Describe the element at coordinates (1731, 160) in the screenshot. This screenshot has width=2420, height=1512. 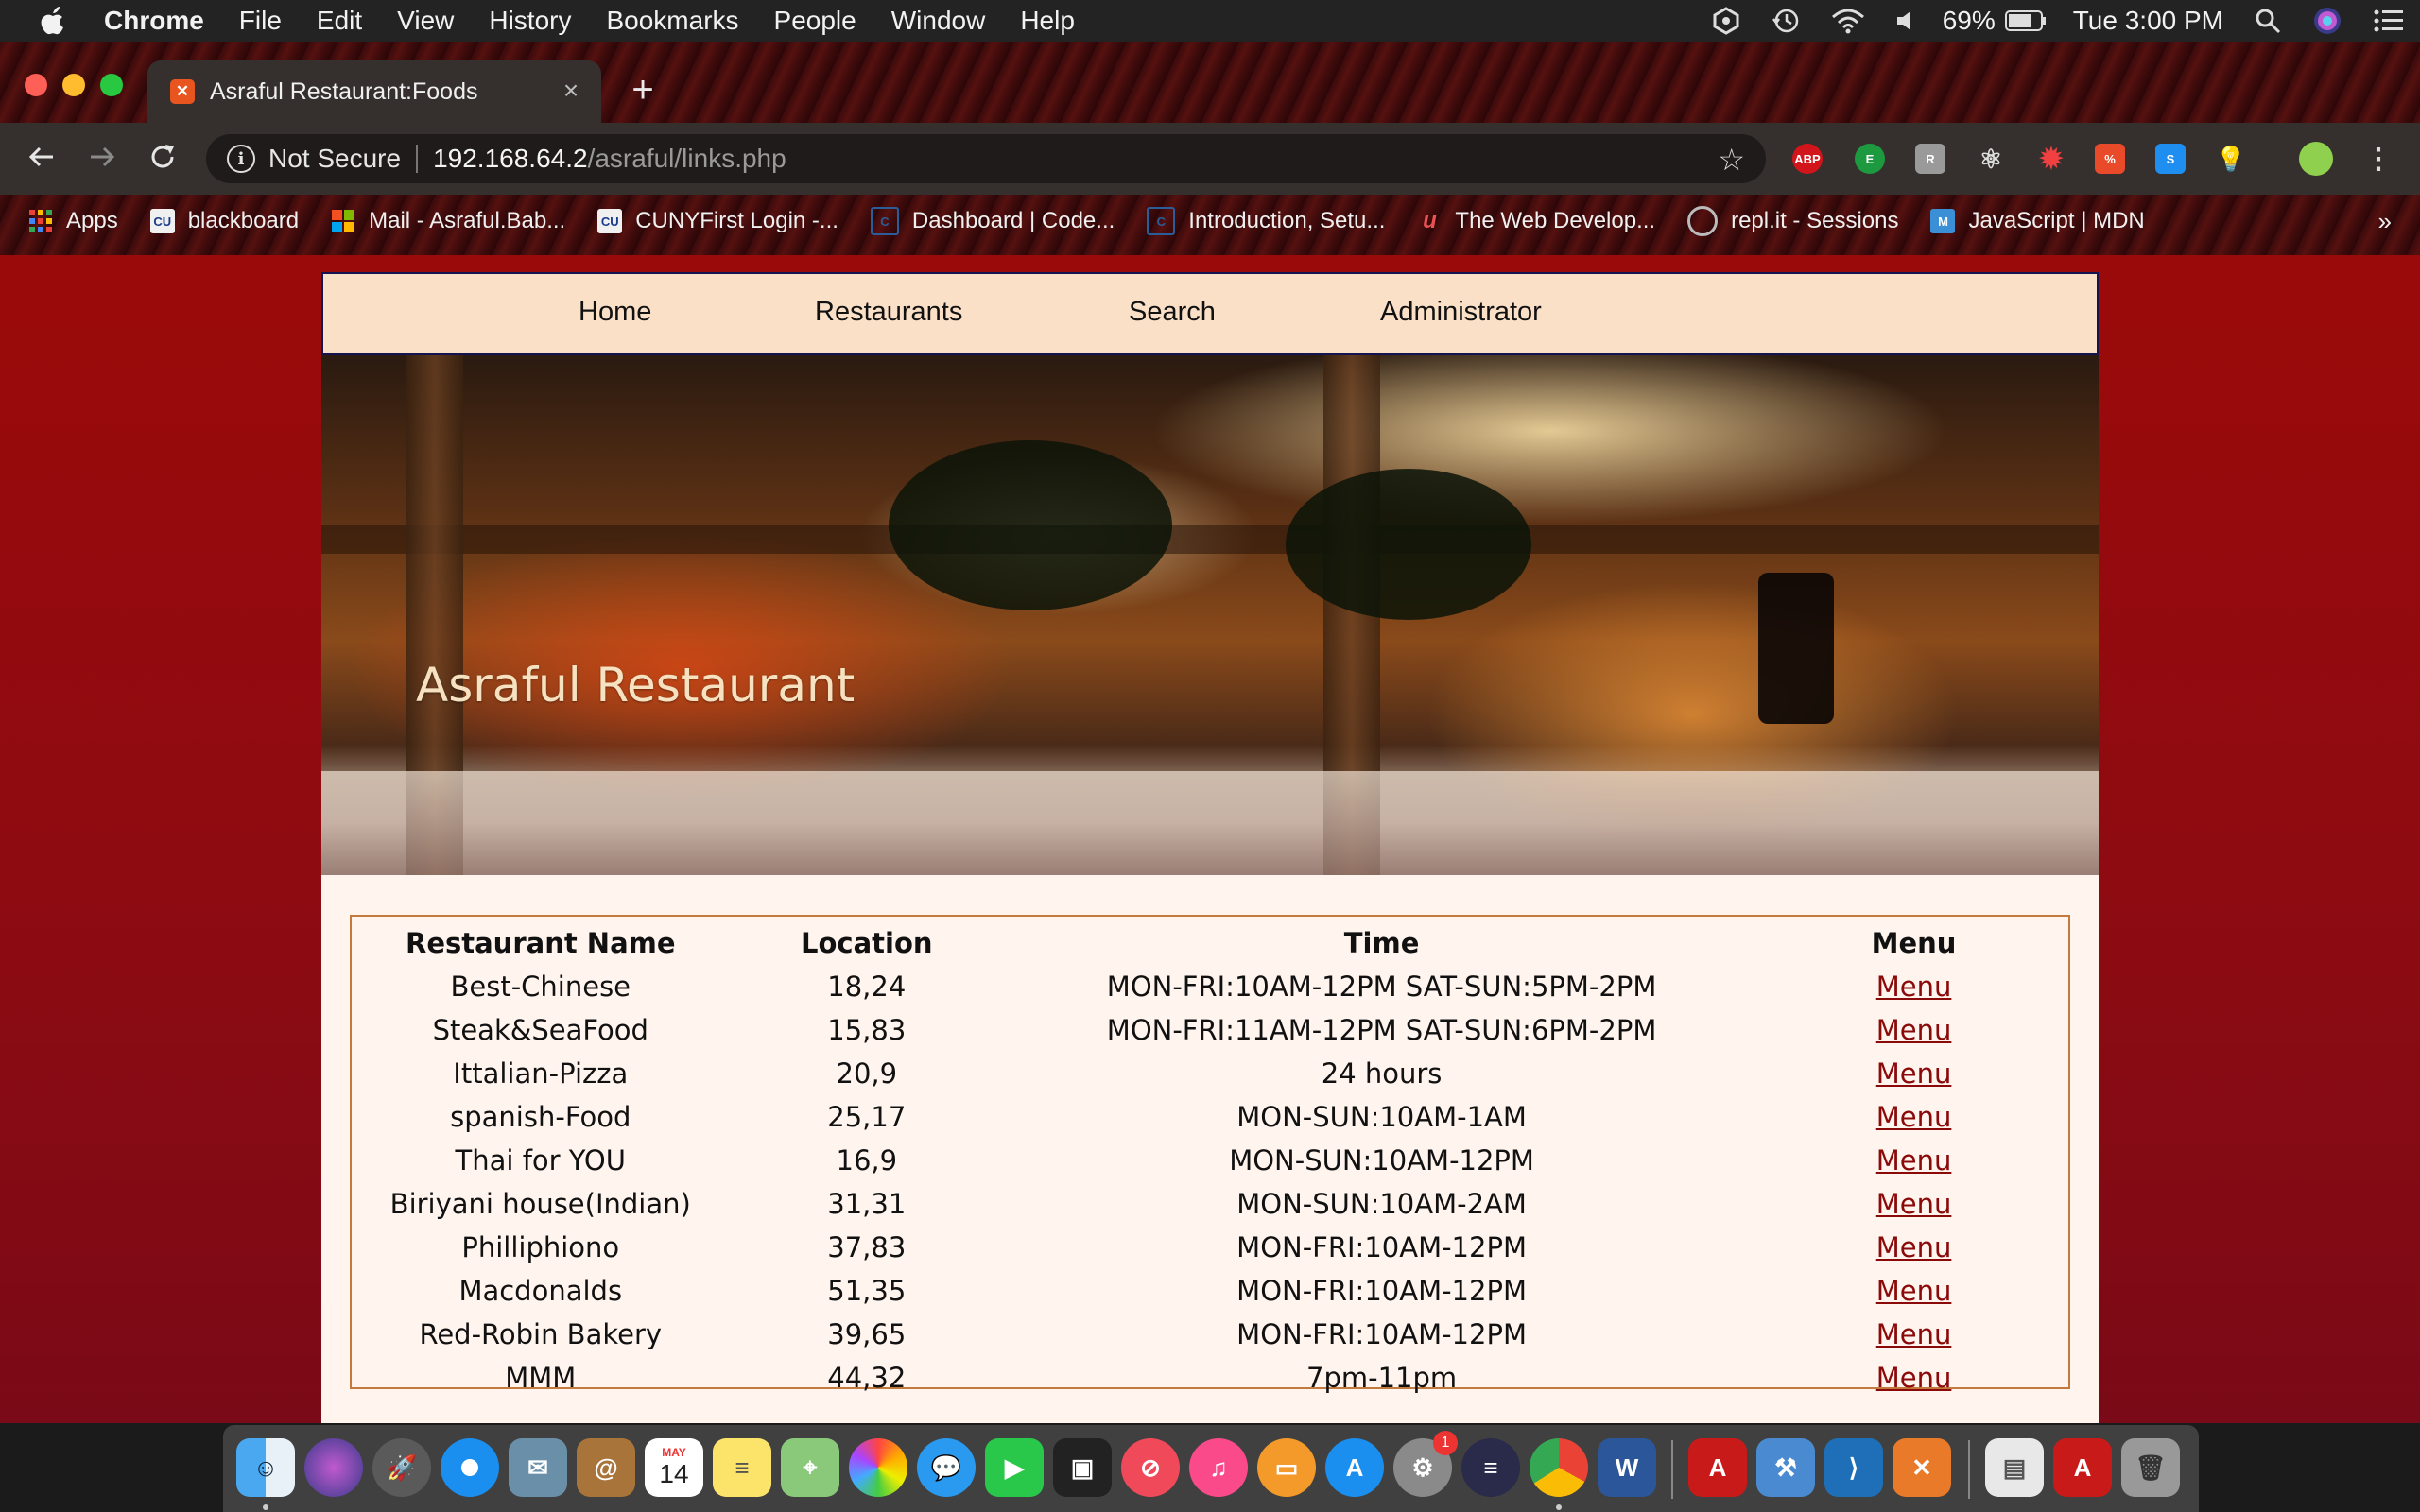
I see `bookmark-star-icon: ☆` at that location.